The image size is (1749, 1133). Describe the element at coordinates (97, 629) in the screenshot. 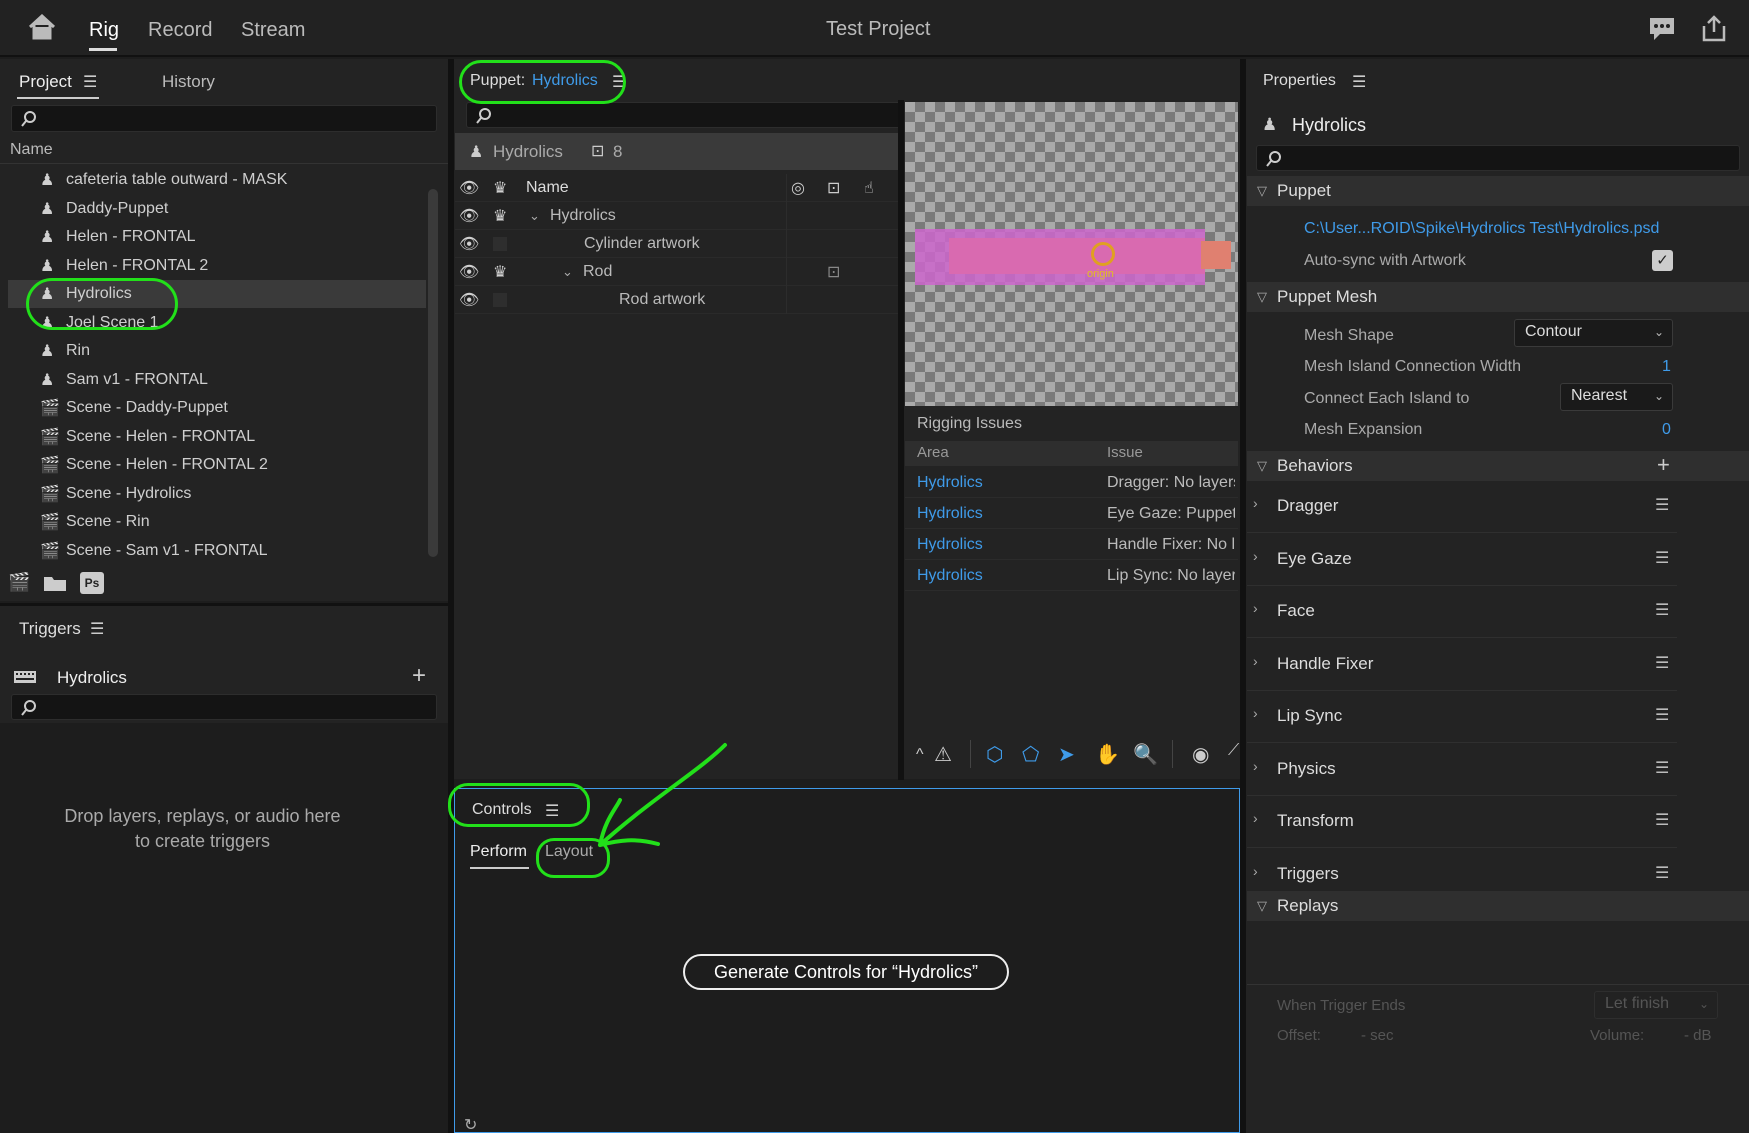

I see `triggers-menu-icon: ☰` at that location.